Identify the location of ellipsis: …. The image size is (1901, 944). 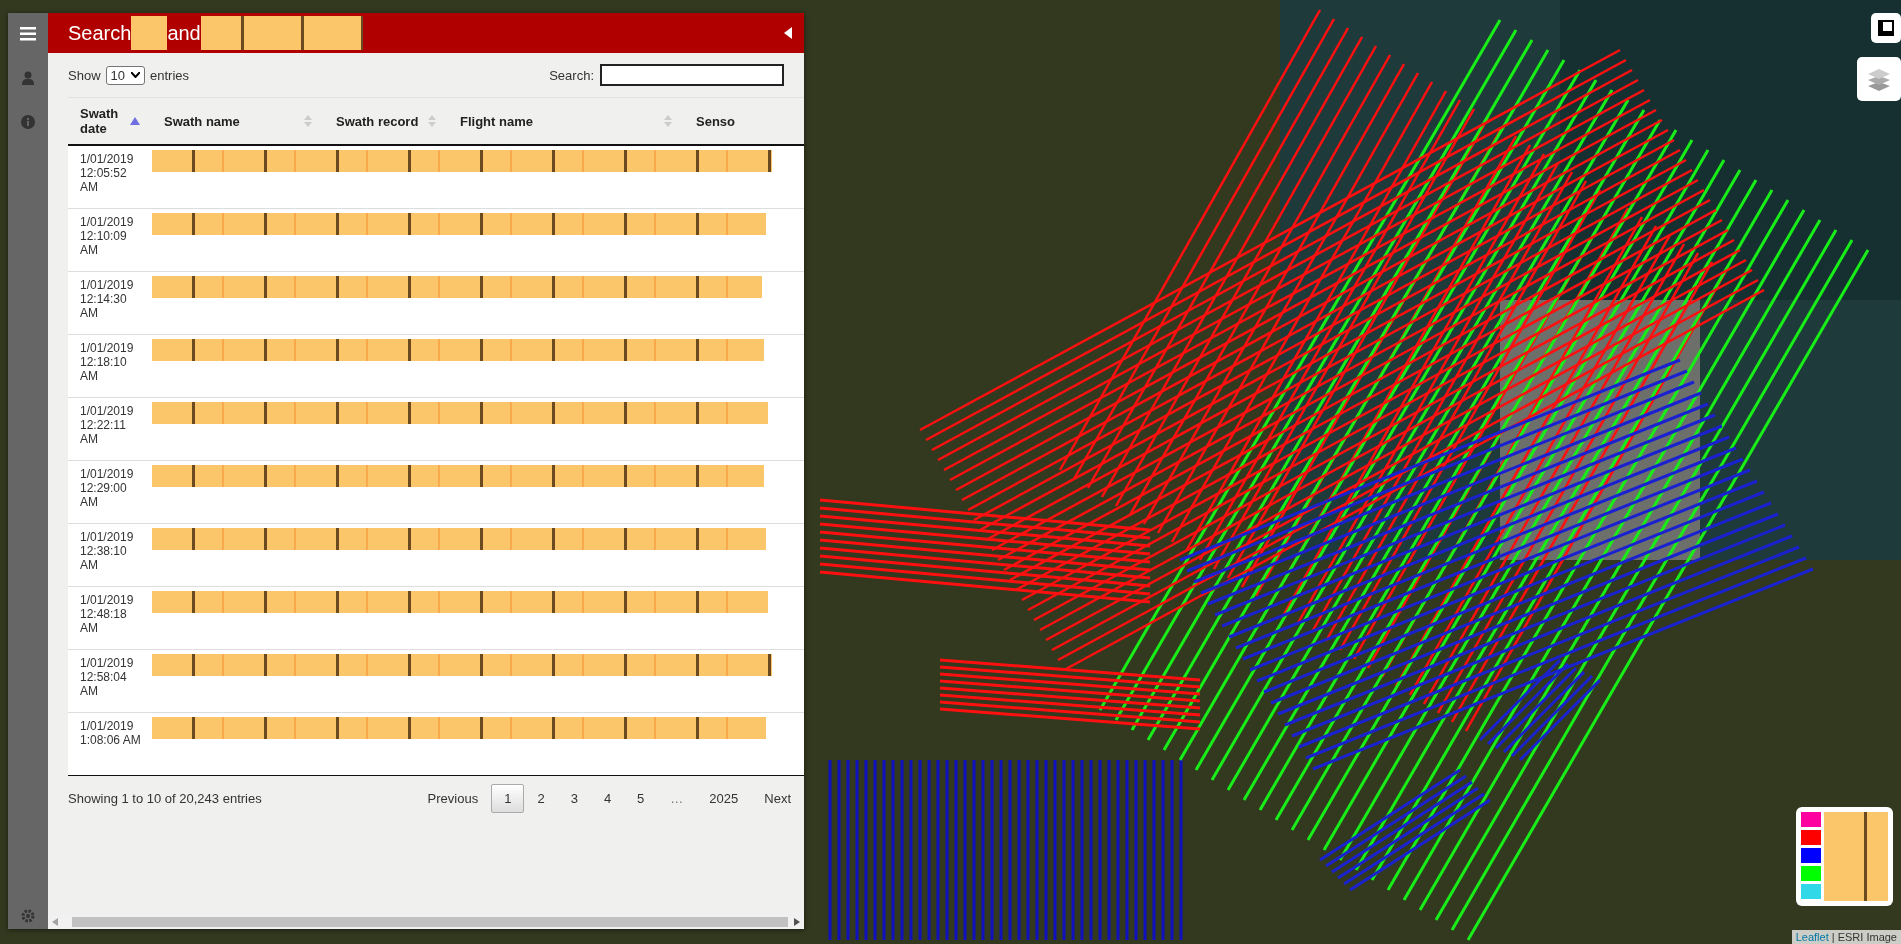
(677, 798).